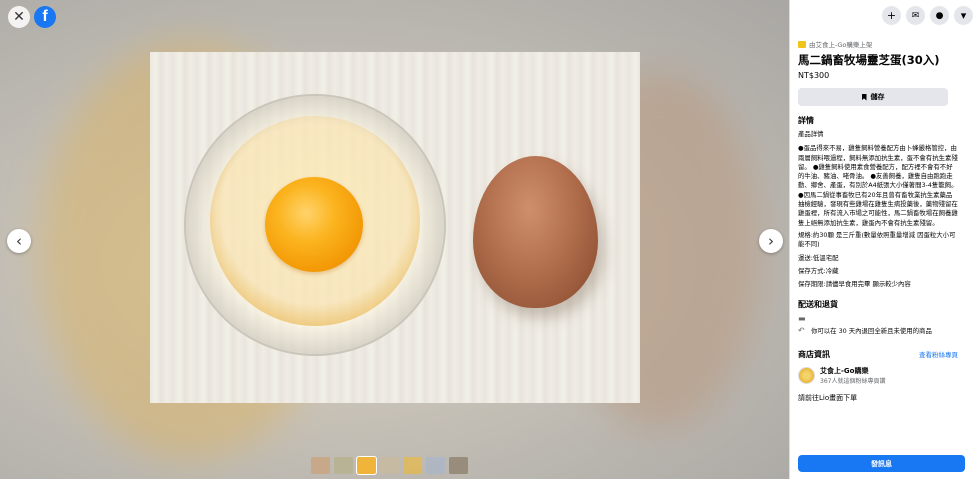 Image resolution: width=980 pixels, height=479 pixels. I want to click on breadcrumb-text: 由艾食上-Go購樂上架, so click(841, 45).